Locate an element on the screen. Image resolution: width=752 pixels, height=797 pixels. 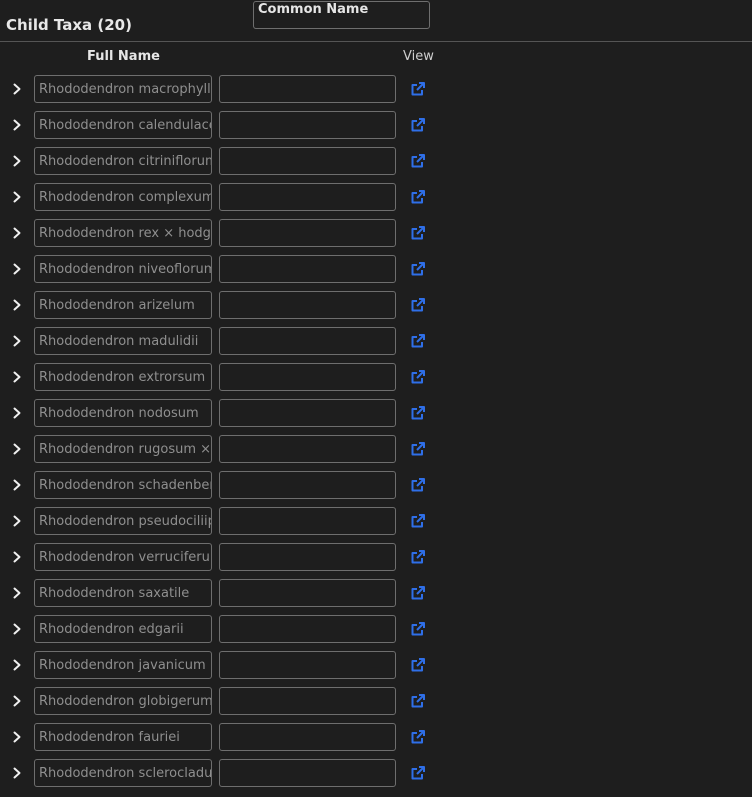
column-header-full-name: Full Name is located at coordinates (123, 56).